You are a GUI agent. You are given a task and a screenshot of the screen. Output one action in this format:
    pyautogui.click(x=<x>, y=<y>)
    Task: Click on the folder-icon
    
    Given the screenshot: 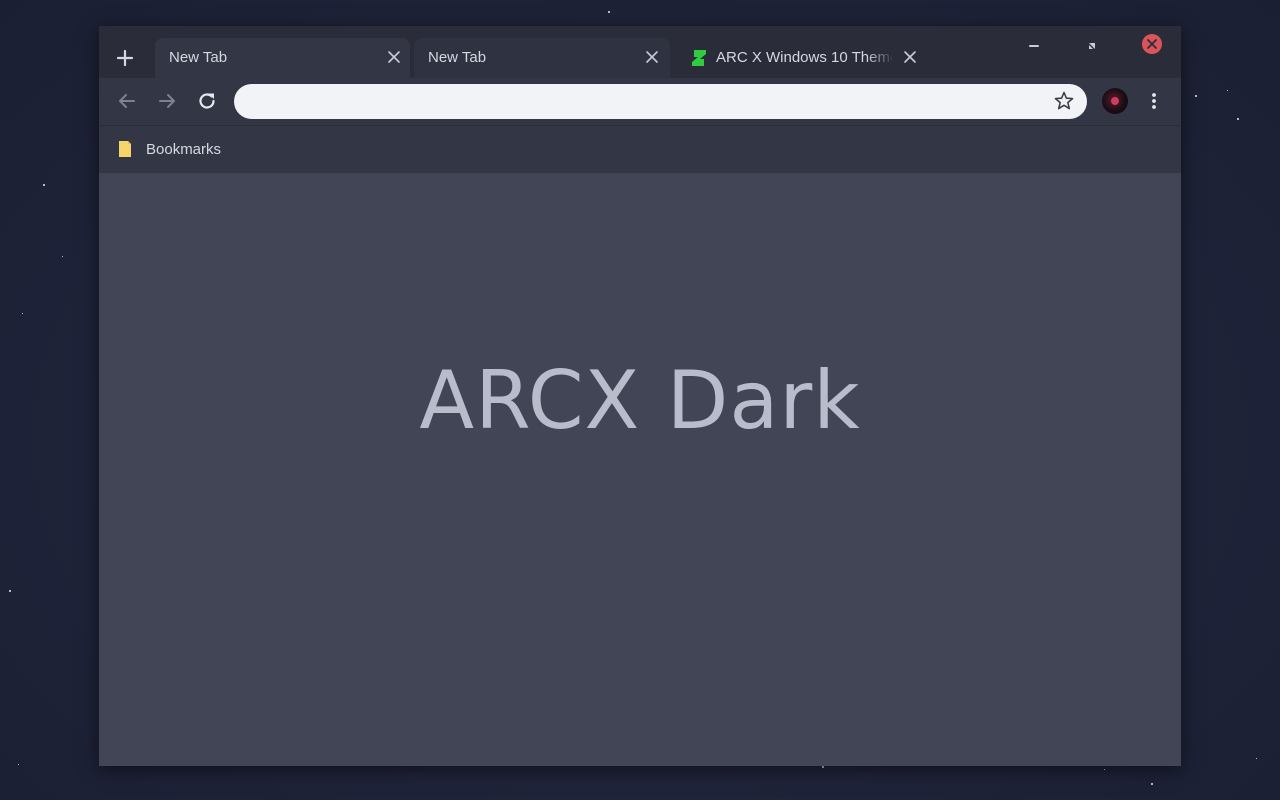 What is the action you would take?
    pyautogui.click(x=125, y=149)
    